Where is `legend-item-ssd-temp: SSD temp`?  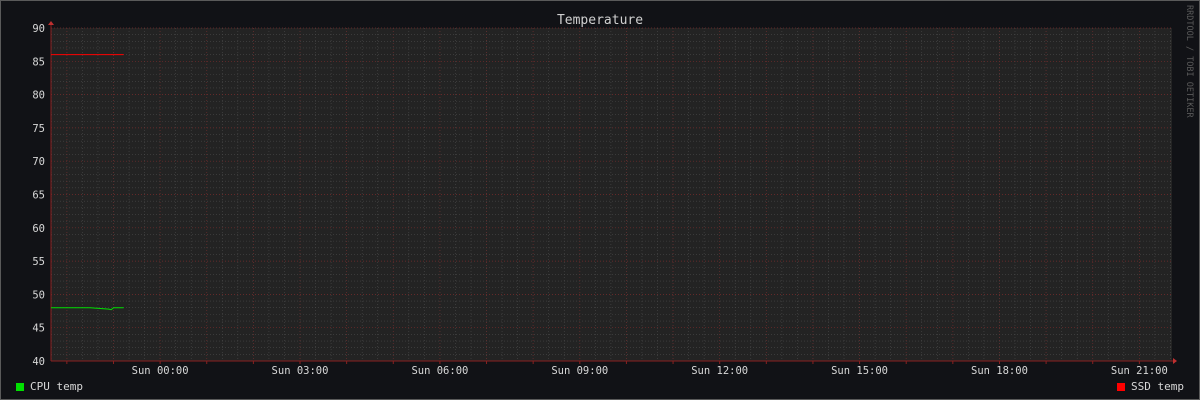 legend-item-ssd-temp: SSD temp is located at coordinates (1150, 386).